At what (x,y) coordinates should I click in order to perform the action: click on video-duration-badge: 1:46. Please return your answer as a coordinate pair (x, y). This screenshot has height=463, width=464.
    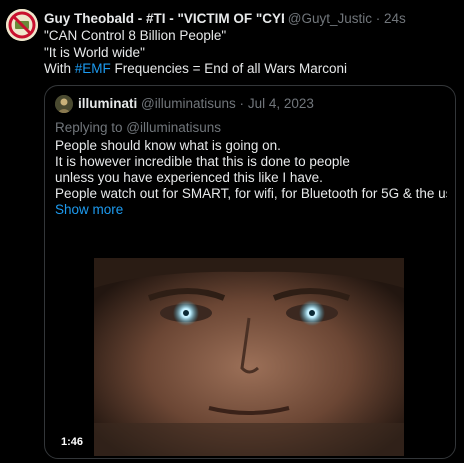
    Looking at the image, I should click on (72, 442).